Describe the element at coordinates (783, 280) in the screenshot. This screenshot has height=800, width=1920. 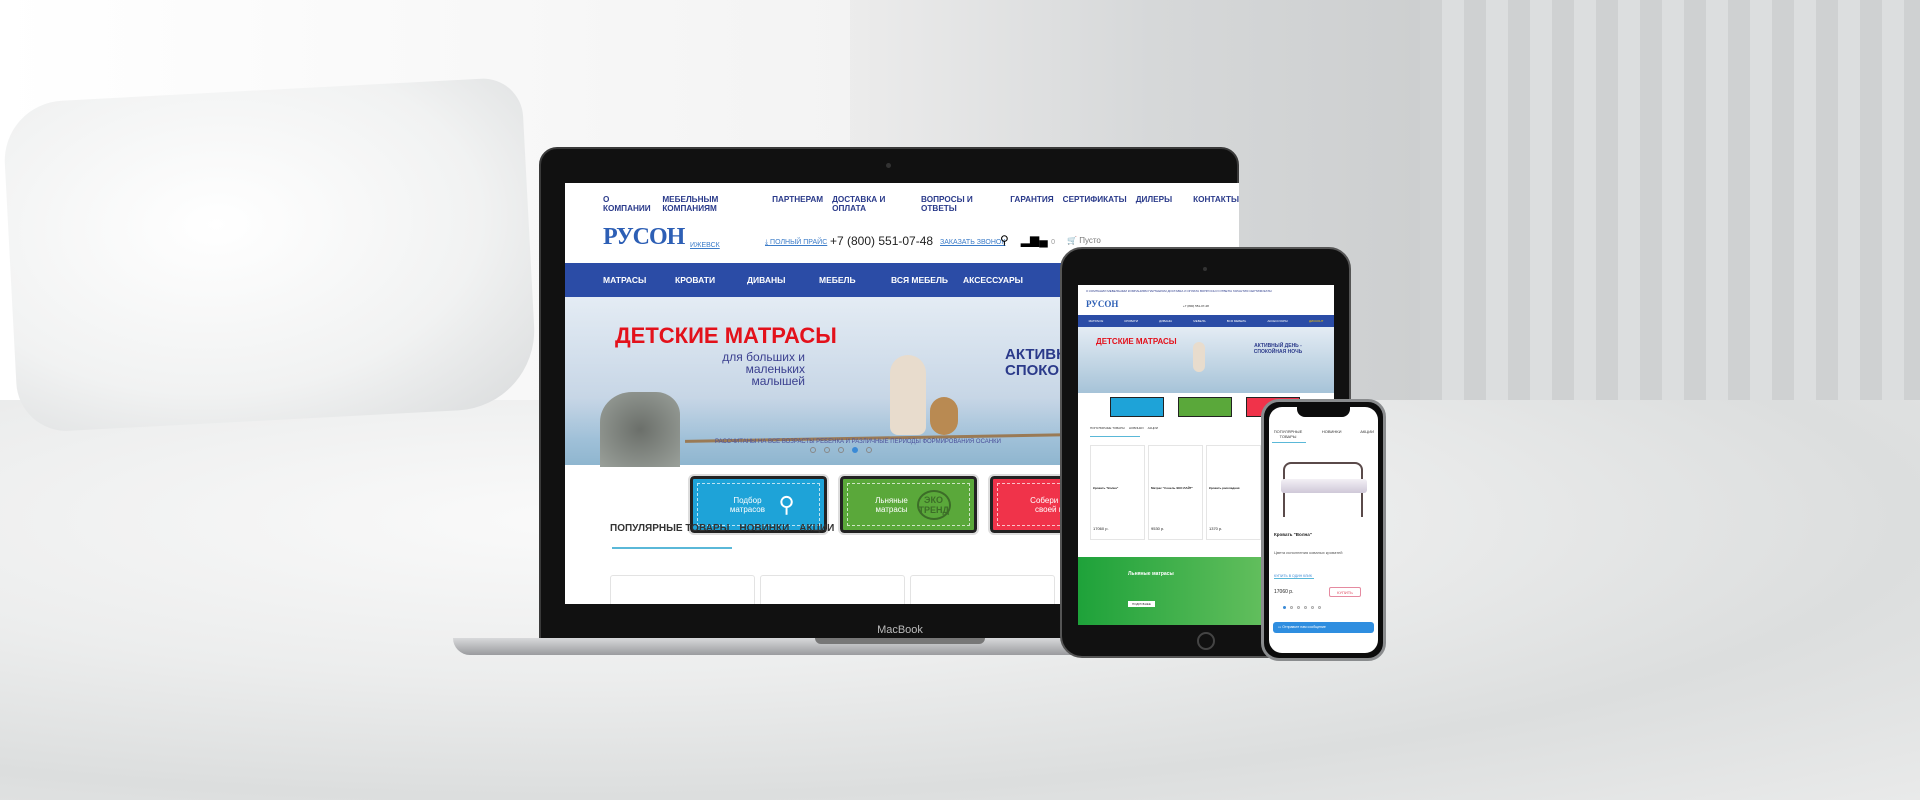
I see `nav-divany: ДИВАНЫ` at that location.